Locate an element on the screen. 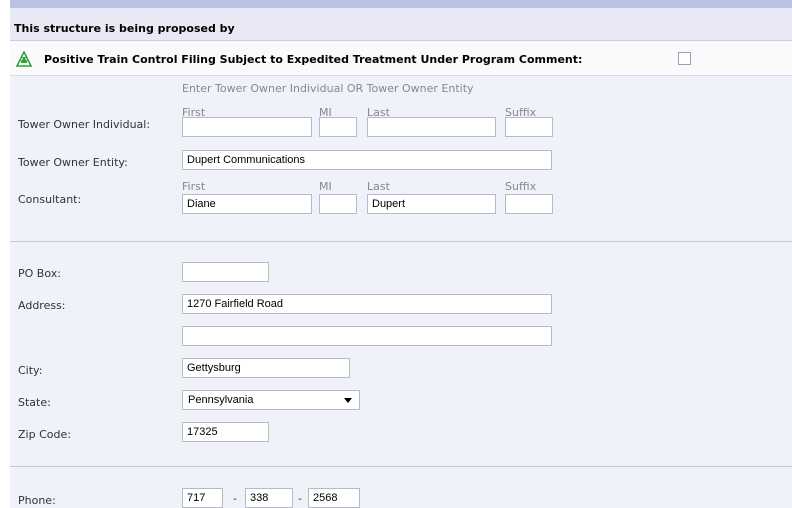 The image size is (792, 508). warning-triangle-icon is located at coordinates (24, 59).